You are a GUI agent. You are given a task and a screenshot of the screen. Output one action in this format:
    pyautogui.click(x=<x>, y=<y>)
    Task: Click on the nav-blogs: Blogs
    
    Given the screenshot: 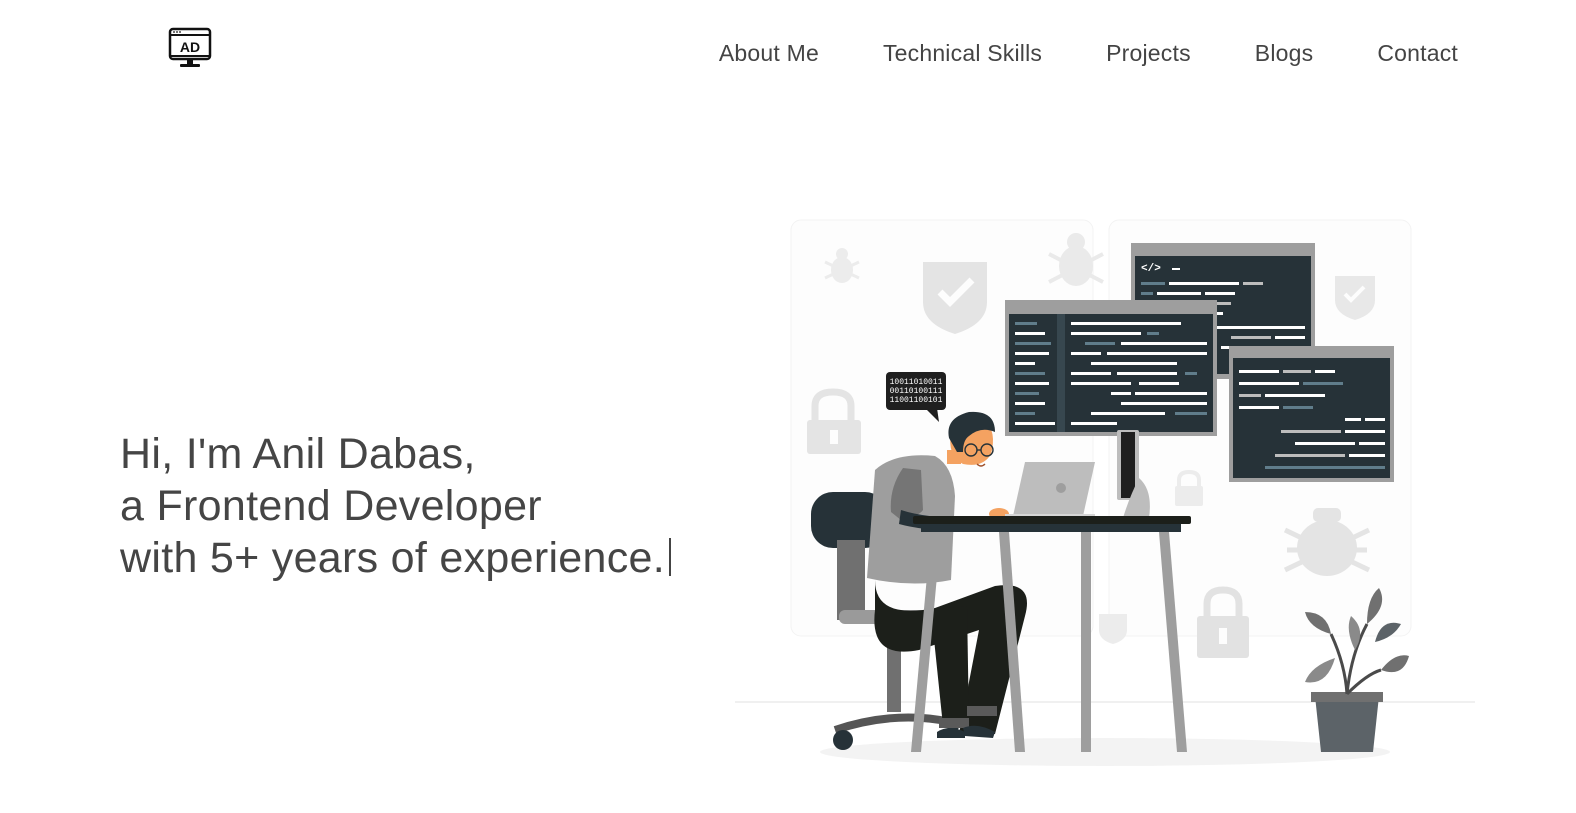 What is the action you would take?
    pyautogui.click(x=1284, y=53)
    